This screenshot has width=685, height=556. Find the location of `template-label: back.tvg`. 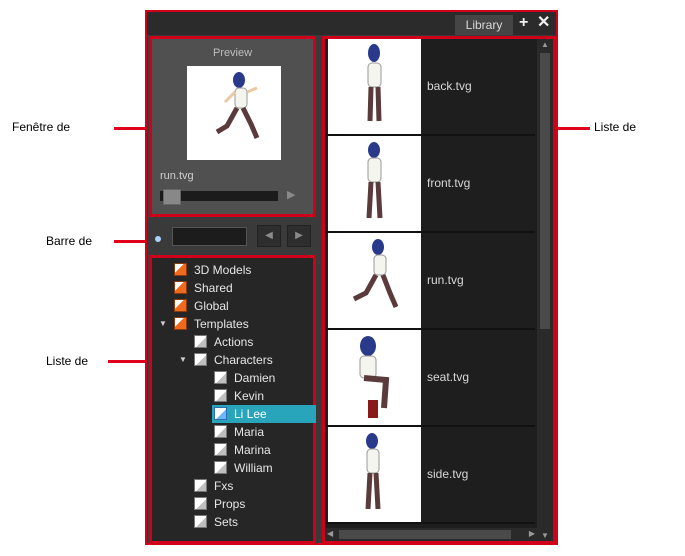

template-label: back.tvg is located at coordinates (449, 86).